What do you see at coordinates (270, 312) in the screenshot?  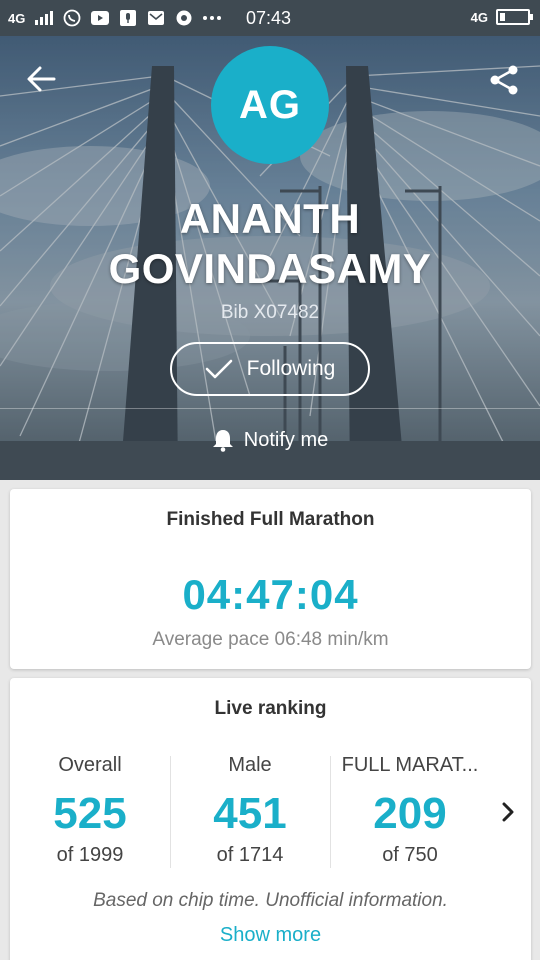 I see `bib-number: Bib X07482` at bounding box center [270, 312].